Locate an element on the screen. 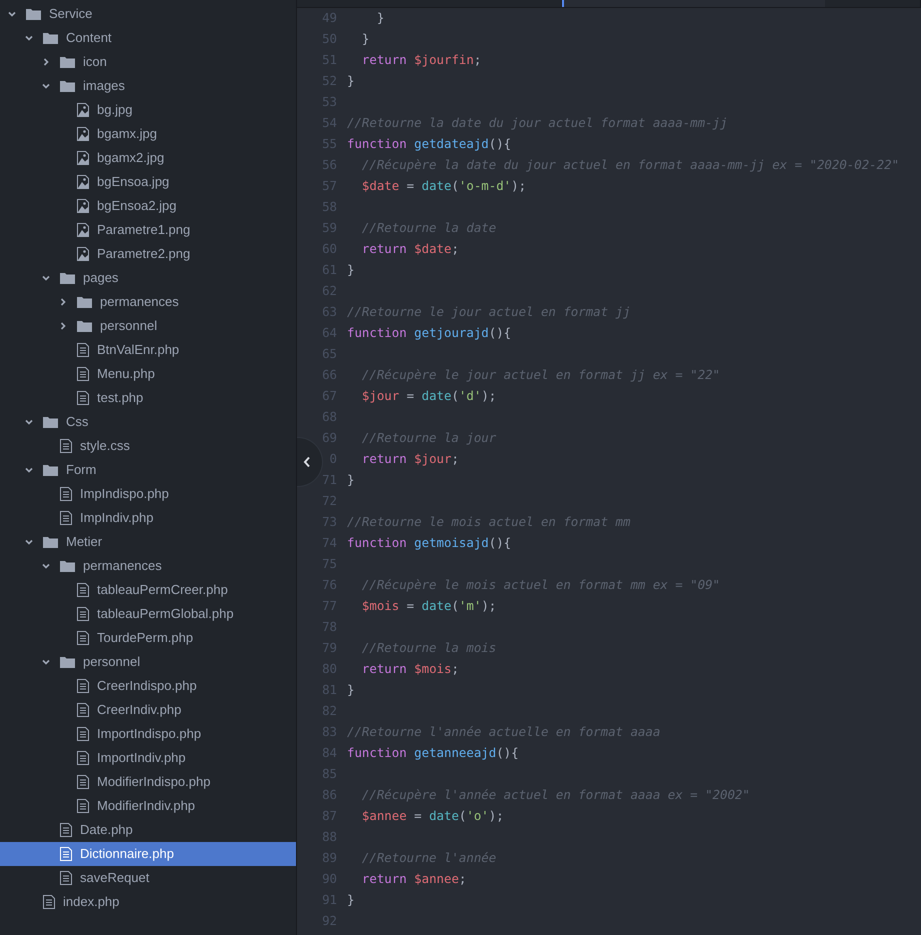 The width and height of the screenshot is (921, 935). tree-item: images is located at coordinates (148, 86).